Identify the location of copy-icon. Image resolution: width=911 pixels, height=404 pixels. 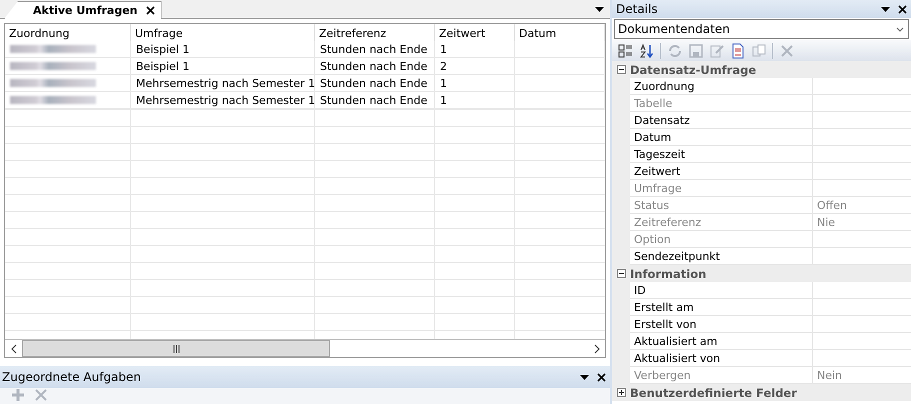
(758, 50).